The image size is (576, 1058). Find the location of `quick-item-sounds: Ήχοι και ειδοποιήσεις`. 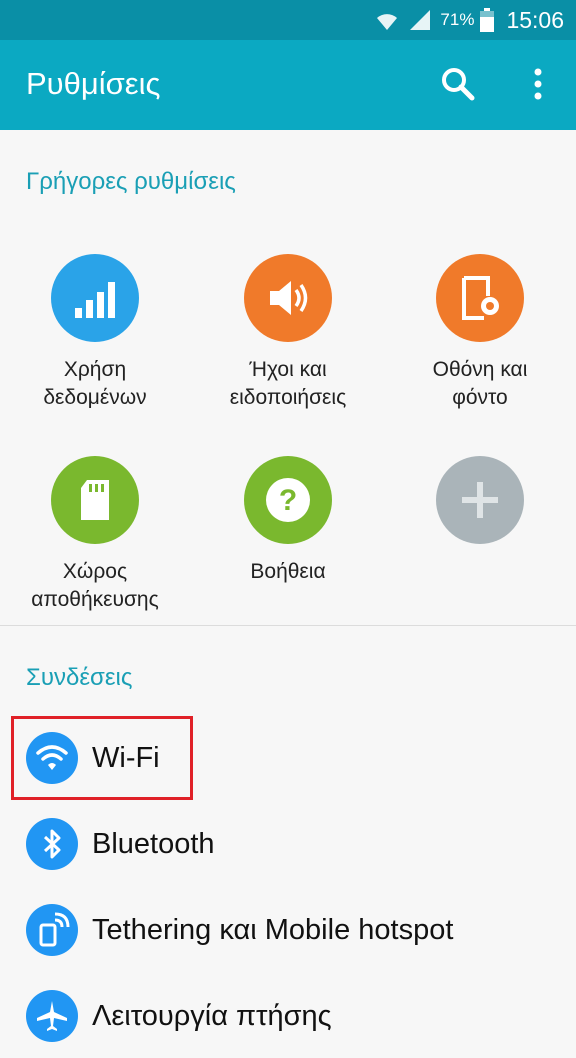

quick-item-sounds: Ήχοι και ειδοποιήσεις is located at coordinates (288, 333).